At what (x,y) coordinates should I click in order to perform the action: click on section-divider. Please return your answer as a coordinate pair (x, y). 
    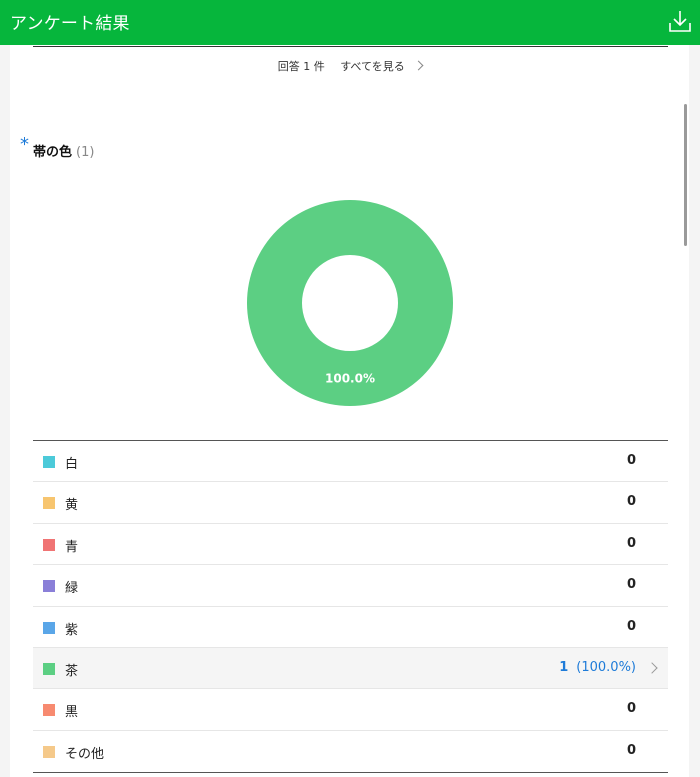
    Looking at the image, I should click on (350, 46).